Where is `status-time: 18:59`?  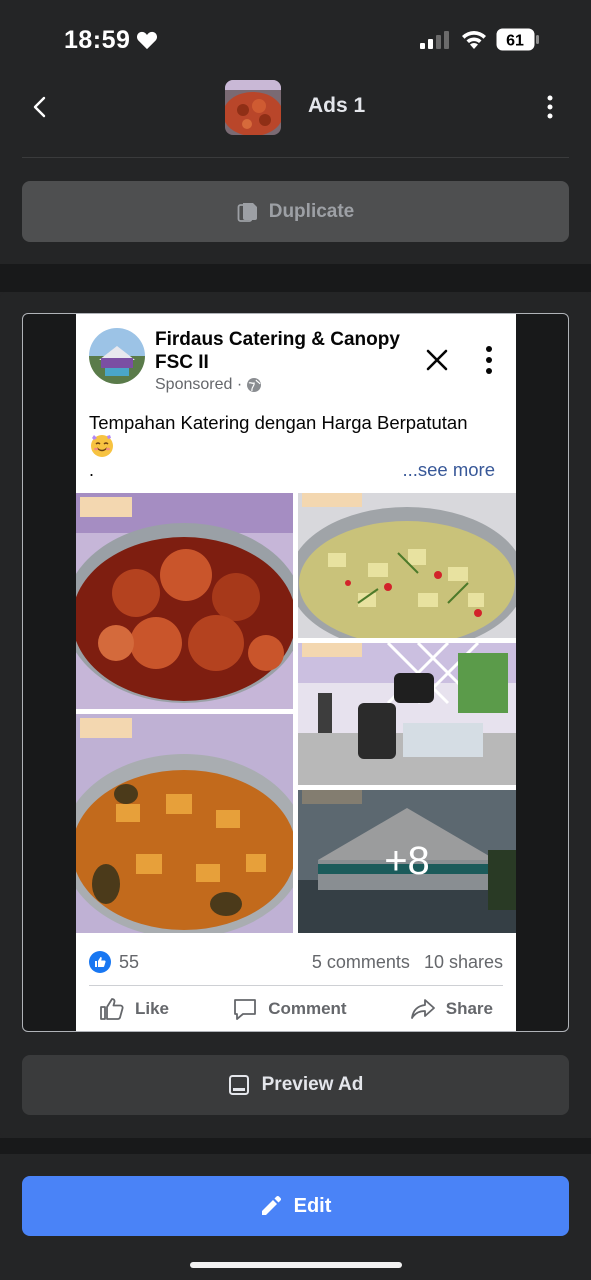
status-time: 18:59 is located at coordinates (97, 40).